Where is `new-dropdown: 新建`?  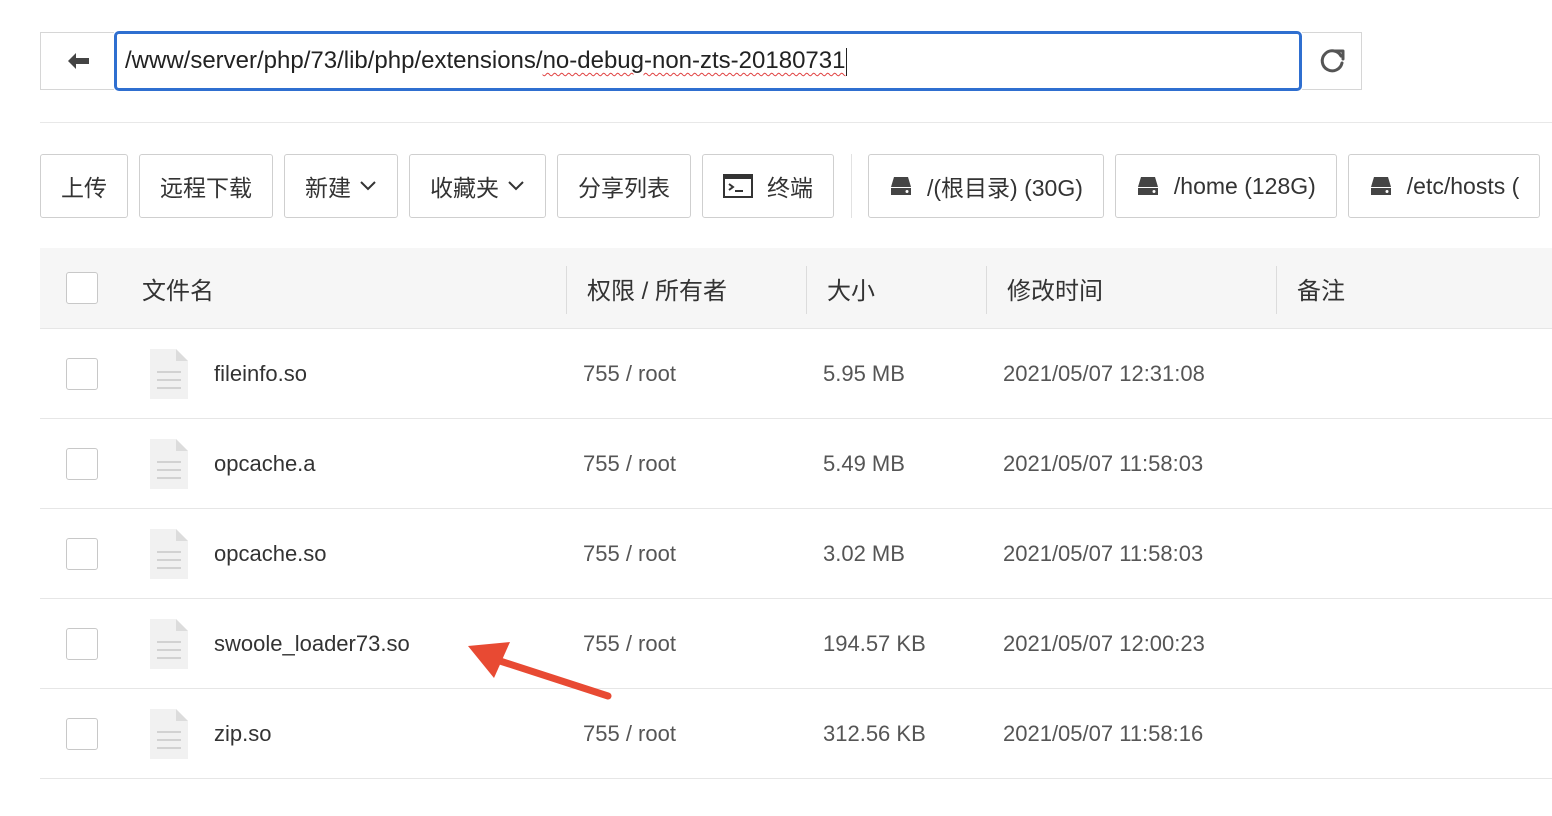 new-dropdown: 新建 is located at coordinates (341, 186).